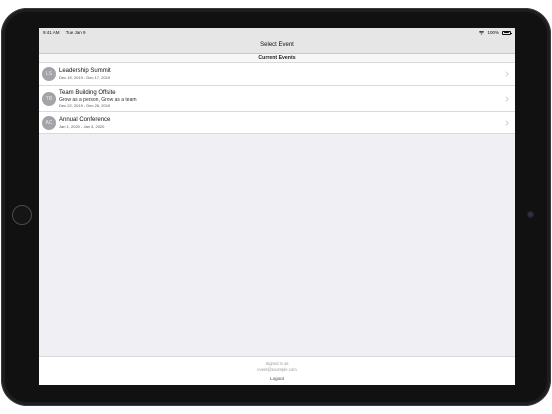  What do you see at coordinates (22, 215) in the screenshot?
I see `home-button` at bounding box center [22, 215].